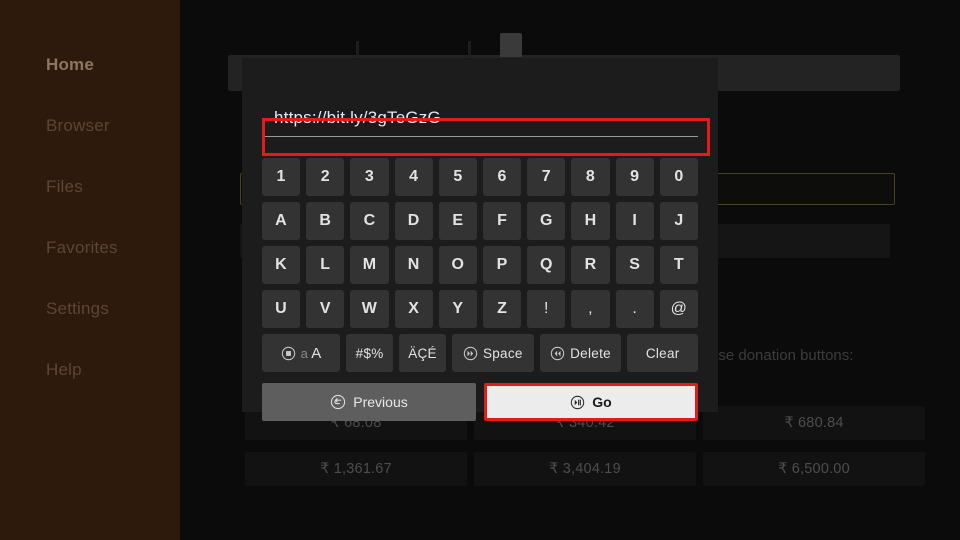 The image size is (960, 540). I want to click on key-space-label: Space, so click(502, 353).